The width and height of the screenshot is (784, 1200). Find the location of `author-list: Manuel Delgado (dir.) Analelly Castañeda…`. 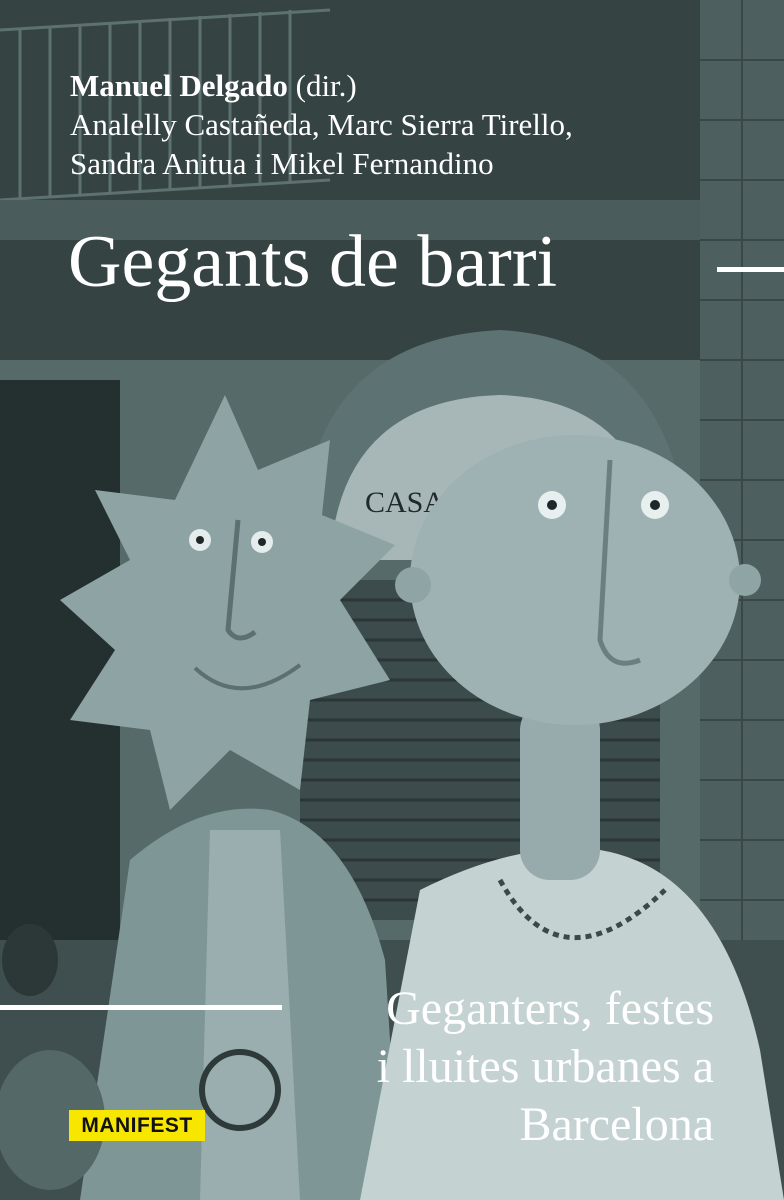

author-list: Manuel Delgado (dir.) Analelly Castañeda… is located at coordinates (321, 124).